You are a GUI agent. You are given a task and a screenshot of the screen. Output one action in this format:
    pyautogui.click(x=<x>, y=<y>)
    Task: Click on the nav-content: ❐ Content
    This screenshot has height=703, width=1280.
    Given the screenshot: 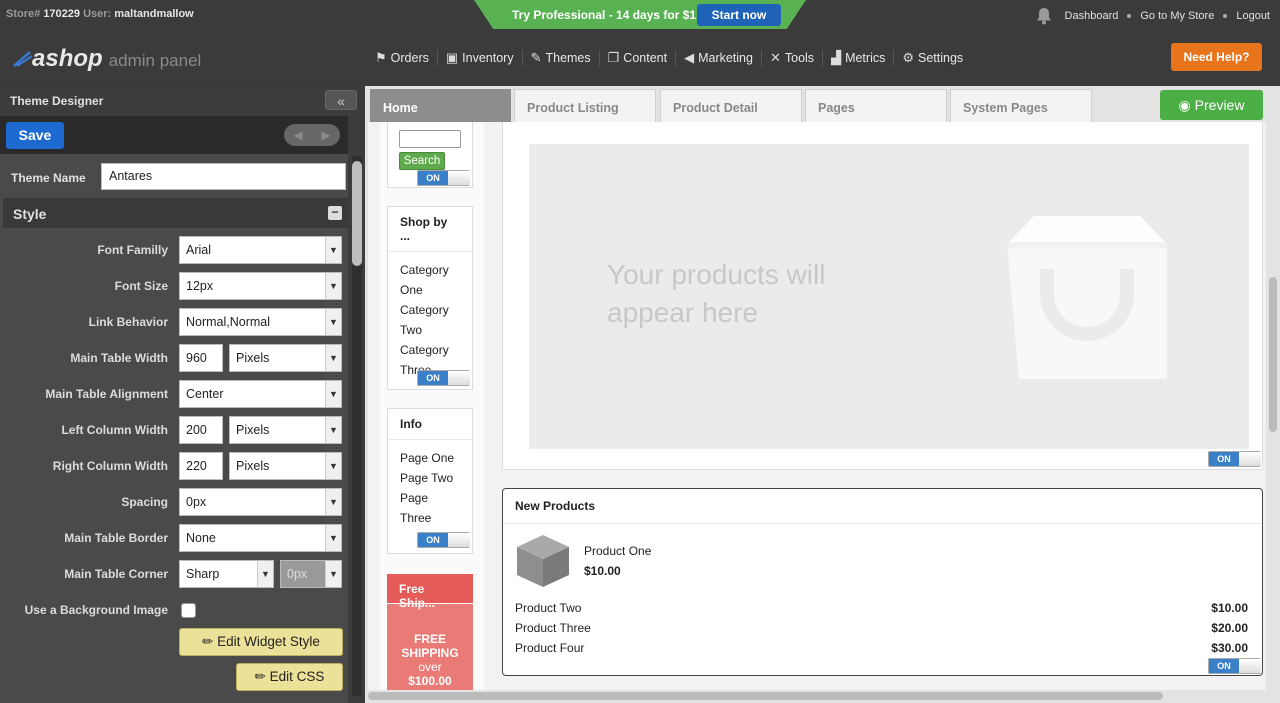 What is the action you would take?
    pyautogui.click(x=638, y=58)
    